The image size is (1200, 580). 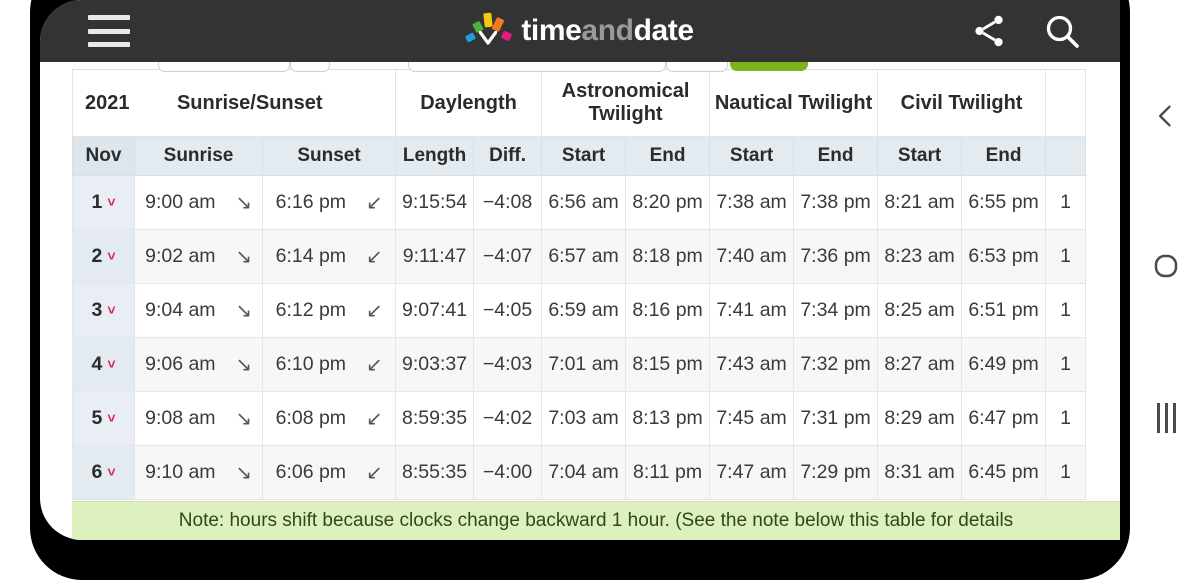 I want to click on day-number: 5, so click(x=97, y=418).